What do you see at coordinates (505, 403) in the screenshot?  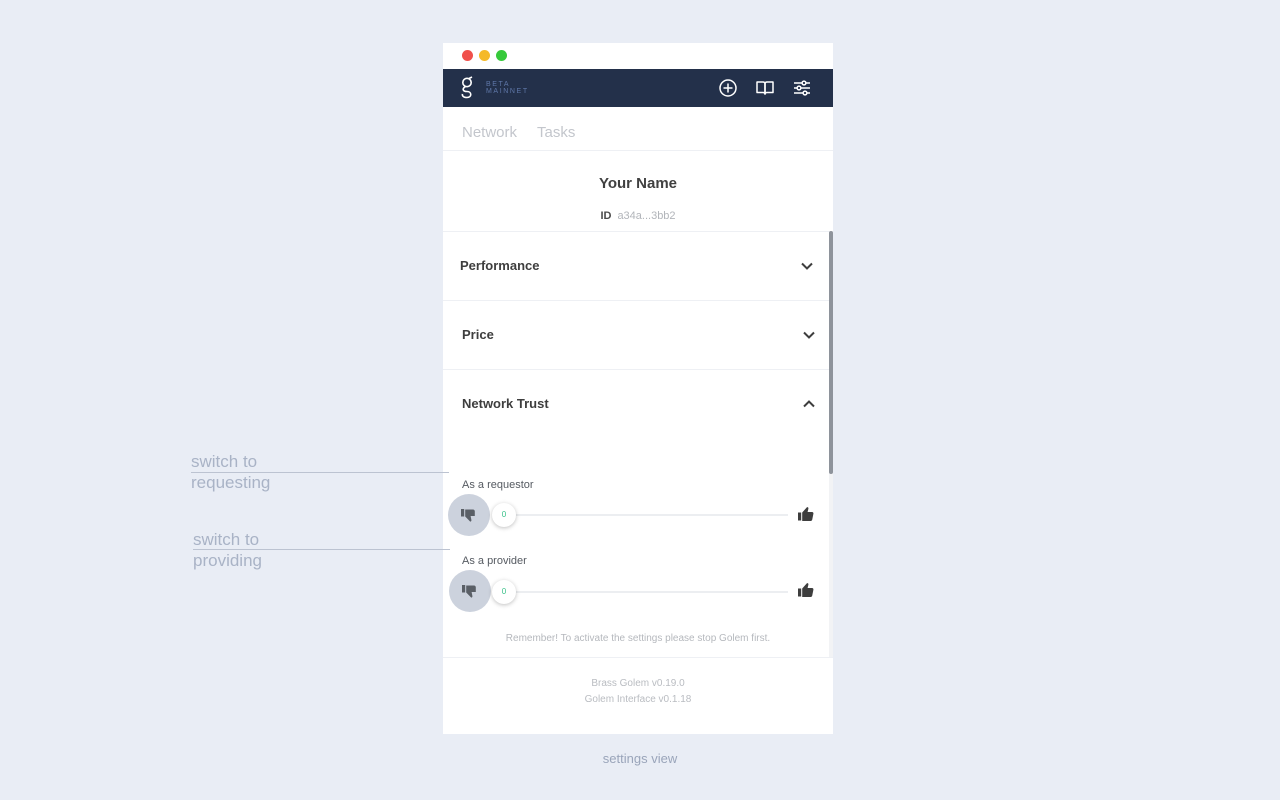 I see `section-network-trust-title: Network Trust` at bounding box center [505, 403].